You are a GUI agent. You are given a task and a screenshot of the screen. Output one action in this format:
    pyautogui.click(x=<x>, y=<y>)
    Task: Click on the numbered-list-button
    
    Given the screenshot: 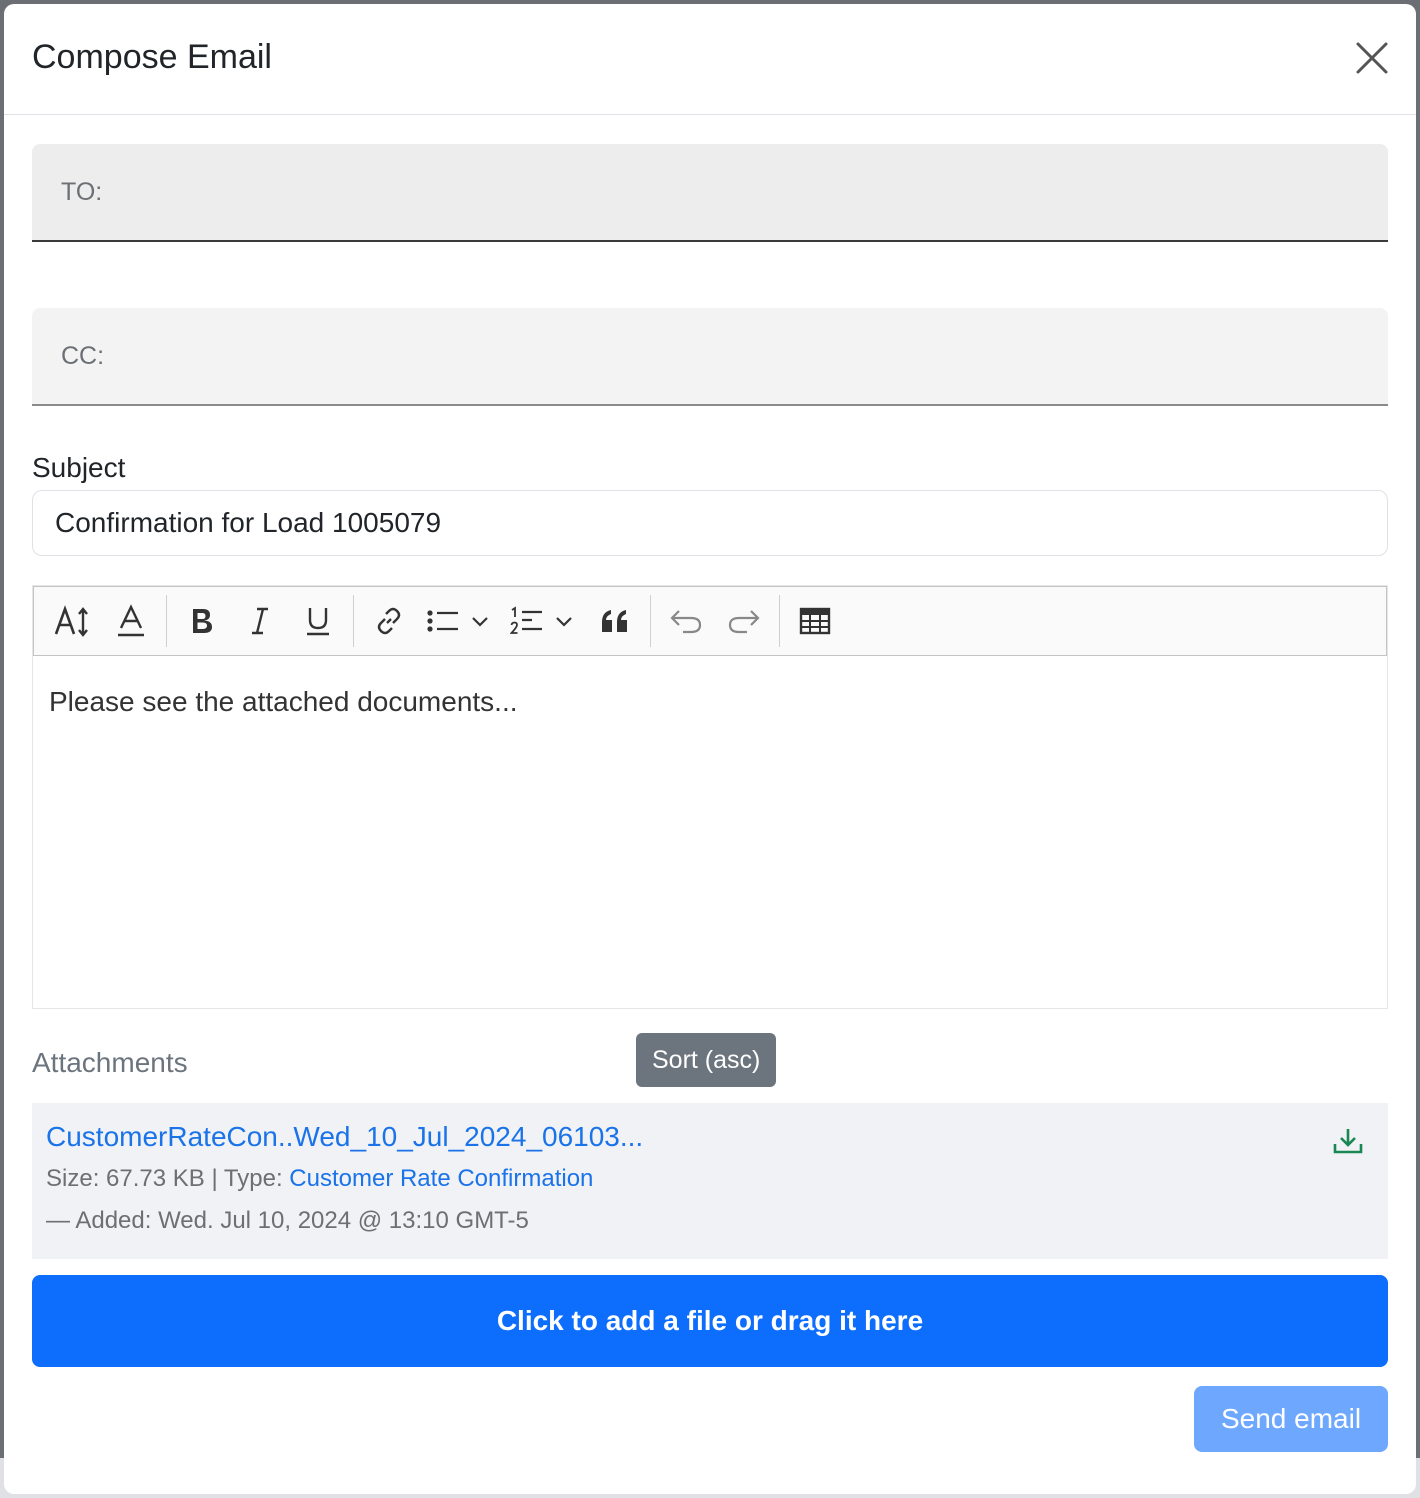 What is the action you would take?
    pyautogui.click(x=544, y=621)
    